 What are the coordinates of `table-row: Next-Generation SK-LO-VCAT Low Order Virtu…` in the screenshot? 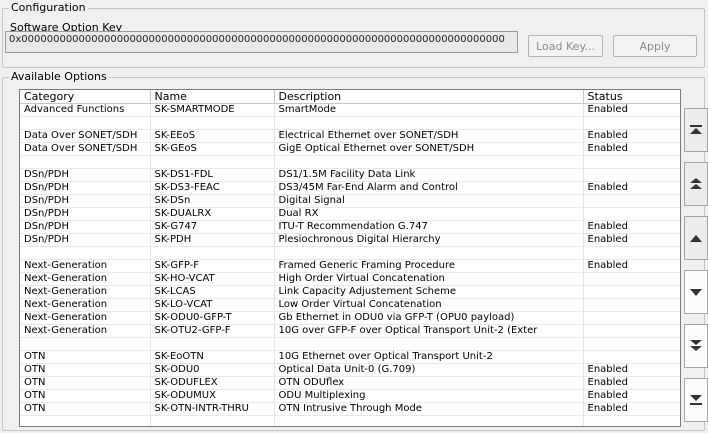 It's located at (350, 305).